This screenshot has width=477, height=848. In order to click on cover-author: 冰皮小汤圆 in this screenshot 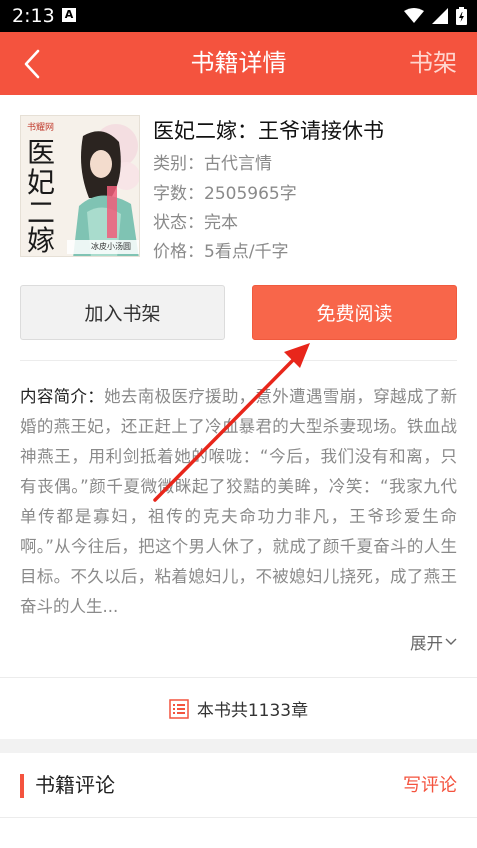, I will do `click(111, 246)`.